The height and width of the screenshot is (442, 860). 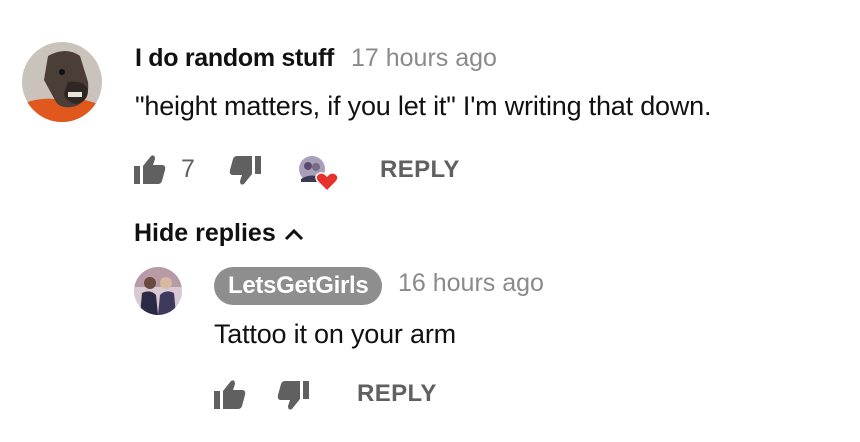 What do you see at coordinates (234, 58) in the screenshot?
I see `comment-author: I do random stuff` at bounding box center [234, 58].